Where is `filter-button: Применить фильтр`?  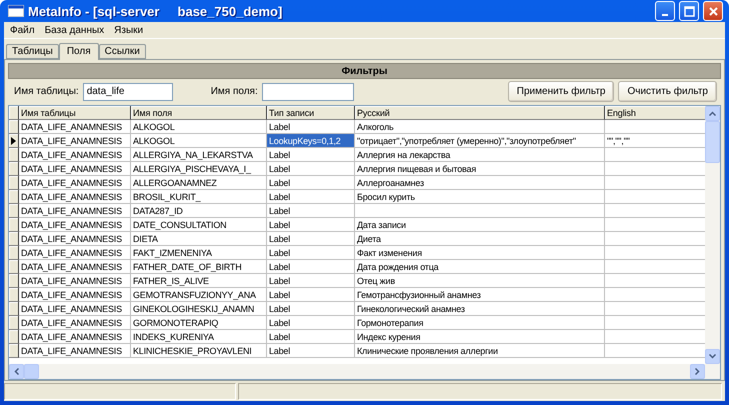
filter-button: Применить фильтр is located at coordinates (561, 91).